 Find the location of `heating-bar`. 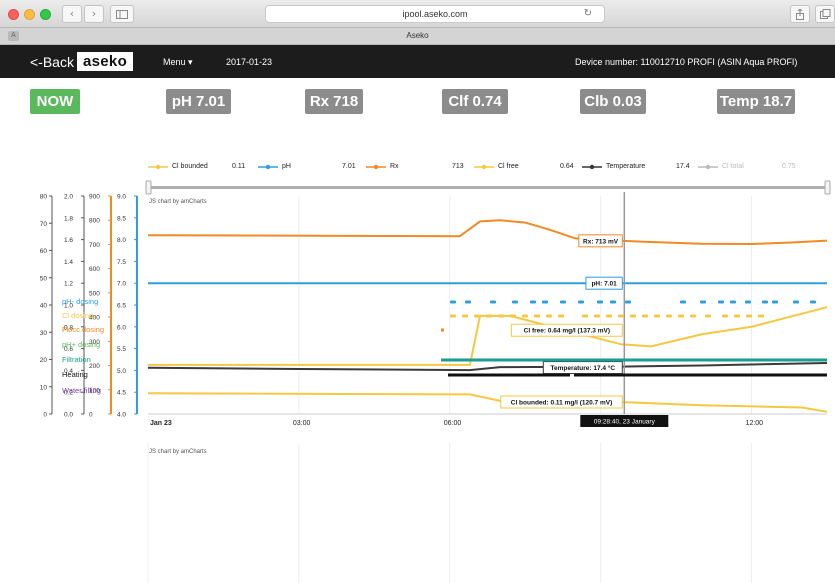

heating-bar is located at coordinates (509, 375).